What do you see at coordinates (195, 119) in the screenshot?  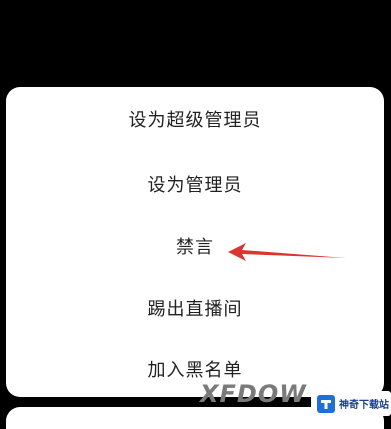 I see `menu-item-set-super-admin: 设为超级管理员` at bounding box center [195, 119].